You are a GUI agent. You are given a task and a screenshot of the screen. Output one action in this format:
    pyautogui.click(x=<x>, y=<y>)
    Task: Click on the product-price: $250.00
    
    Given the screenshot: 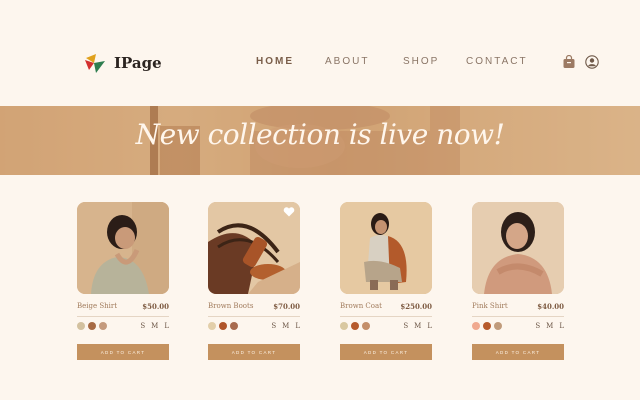 What is the action you would take?
    pyautogui.click(x=416, y=306)
    